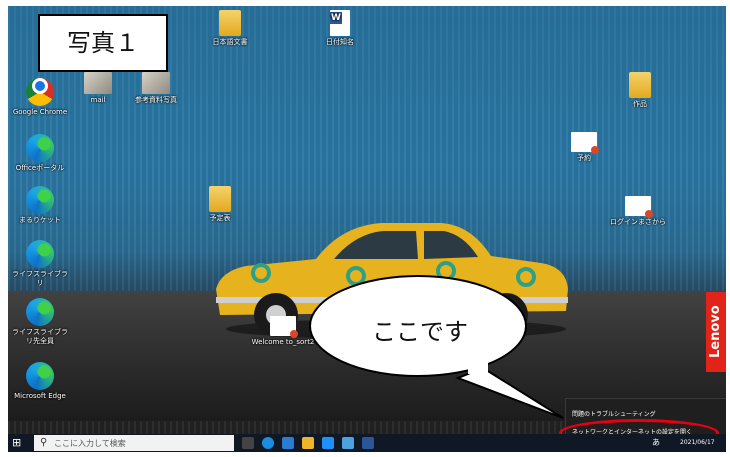  I want to click on desktop-icon-folder2: 予定表, so click(220, 204).